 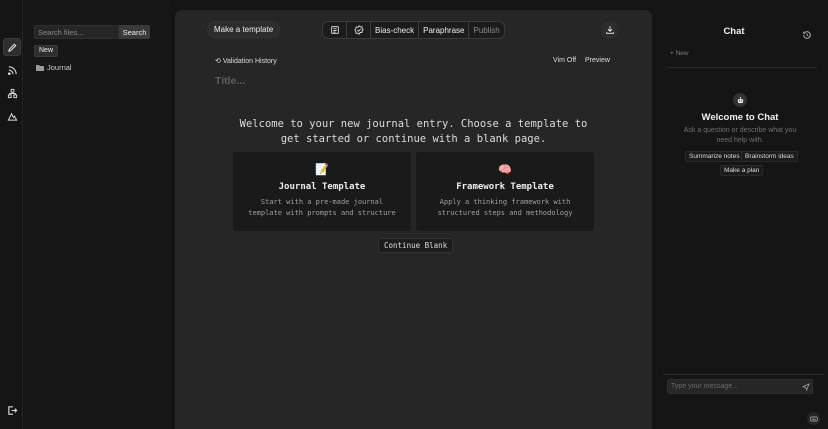 What do you see at coordinates (244, 29) in the screenshot?
I see `make-template-button: Make a template` at bounding box center [244, 29].